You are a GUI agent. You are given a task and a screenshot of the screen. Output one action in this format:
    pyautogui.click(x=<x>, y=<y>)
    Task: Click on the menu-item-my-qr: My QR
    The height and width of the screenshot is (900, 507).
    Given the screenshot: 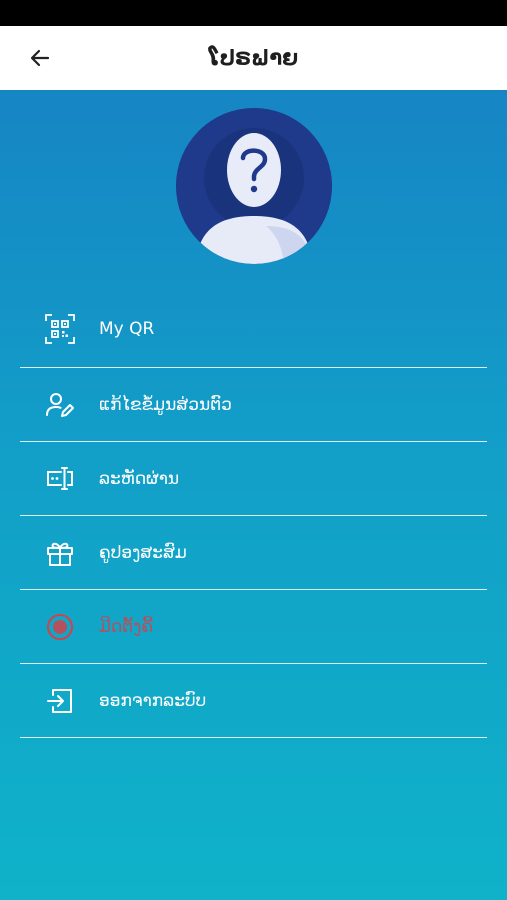 What is the action you would take?
    pyautogui.click(x=253, y=329)
    